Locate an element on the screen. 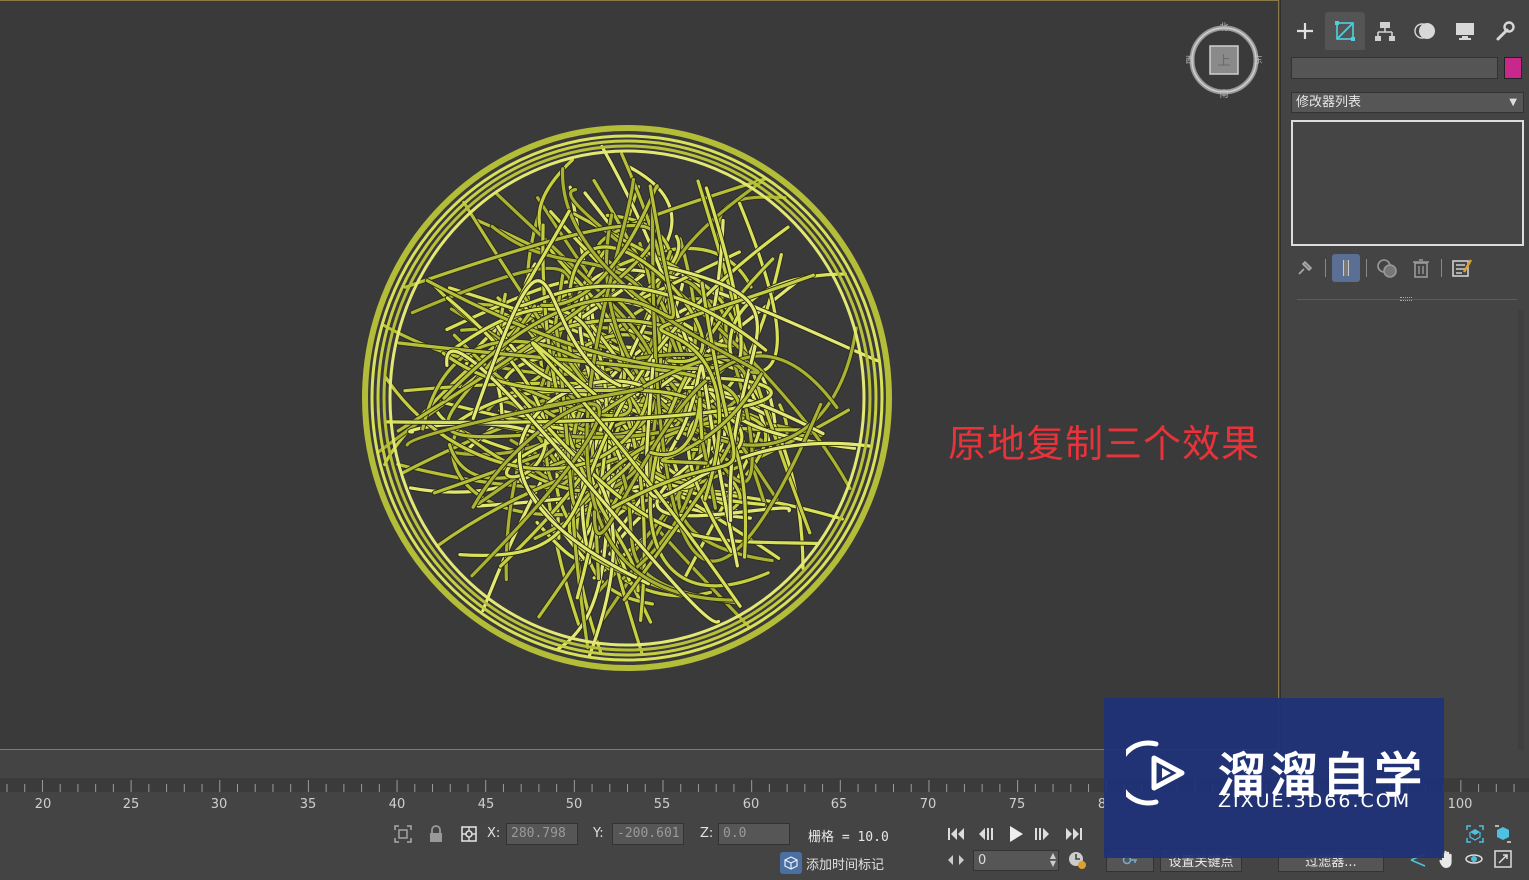 This screenshot has height=880, width=1529. go-to-end-button is located at coordinates (1074, 834).